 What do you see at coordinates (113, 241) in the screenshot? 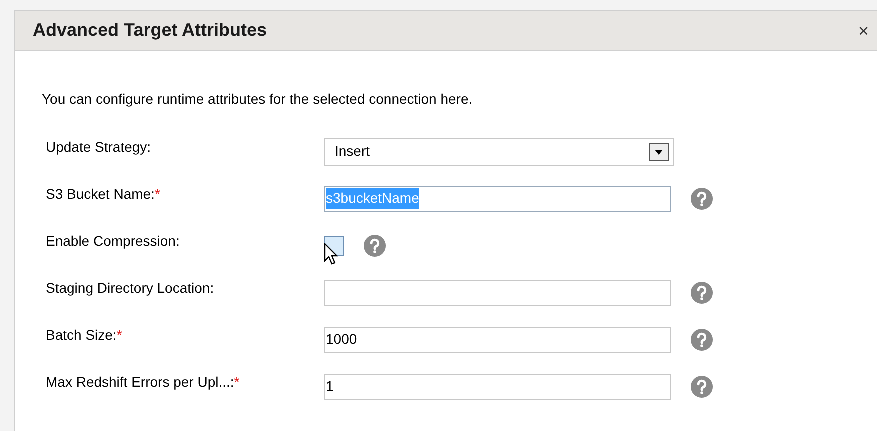
I see `field-label: Enable Compression:` at bounding box center [113, 241].